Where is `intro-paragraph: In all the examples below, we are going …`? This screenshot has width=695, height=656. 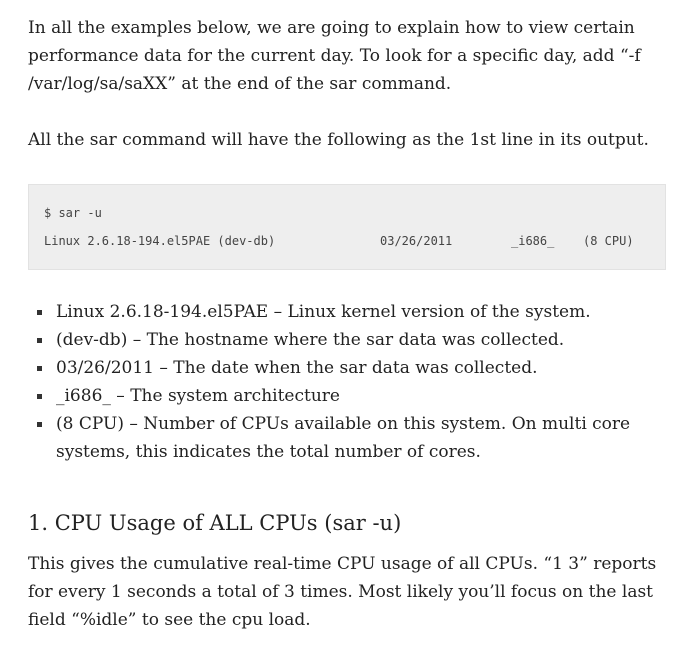 intro-paragraph: In all the examples below, we are going … is located at coordinates (334, 56).